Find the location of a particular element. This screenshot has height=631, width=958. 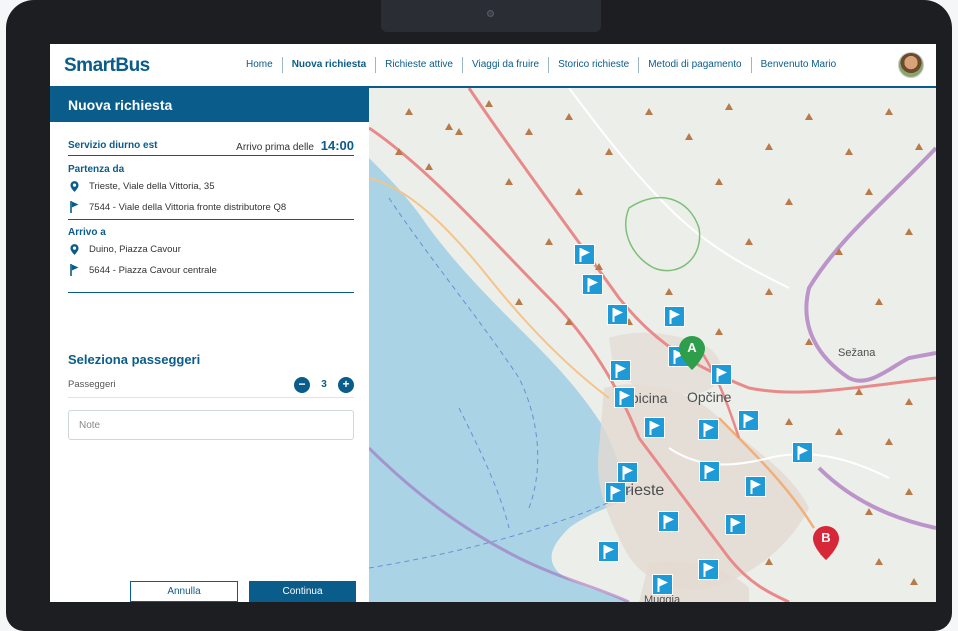

arrival-address-text: Duino, Piazza Cavour is located at coordinates (135, 249).